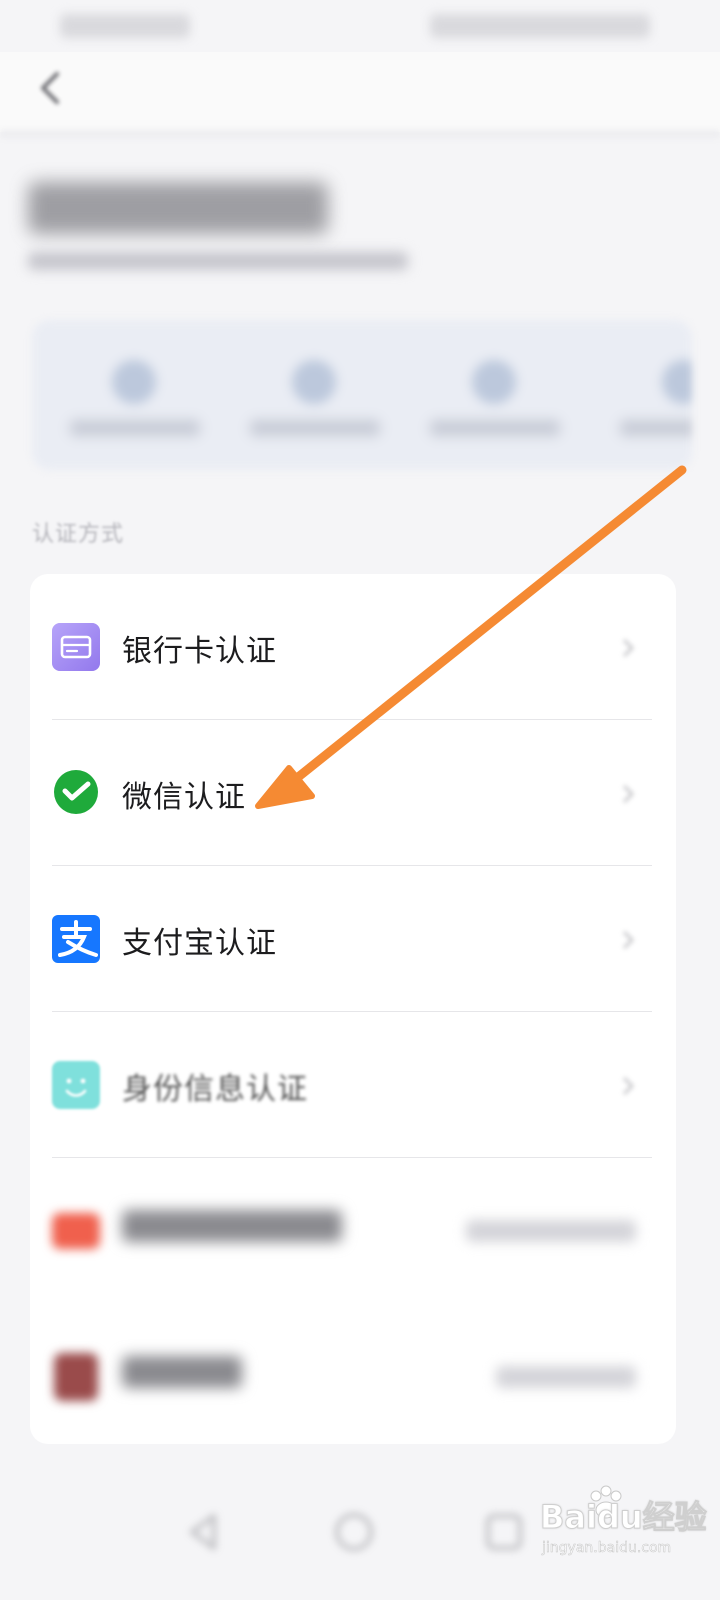  I want to click on watermark-main: Baidu经验, so click(624, 1517).